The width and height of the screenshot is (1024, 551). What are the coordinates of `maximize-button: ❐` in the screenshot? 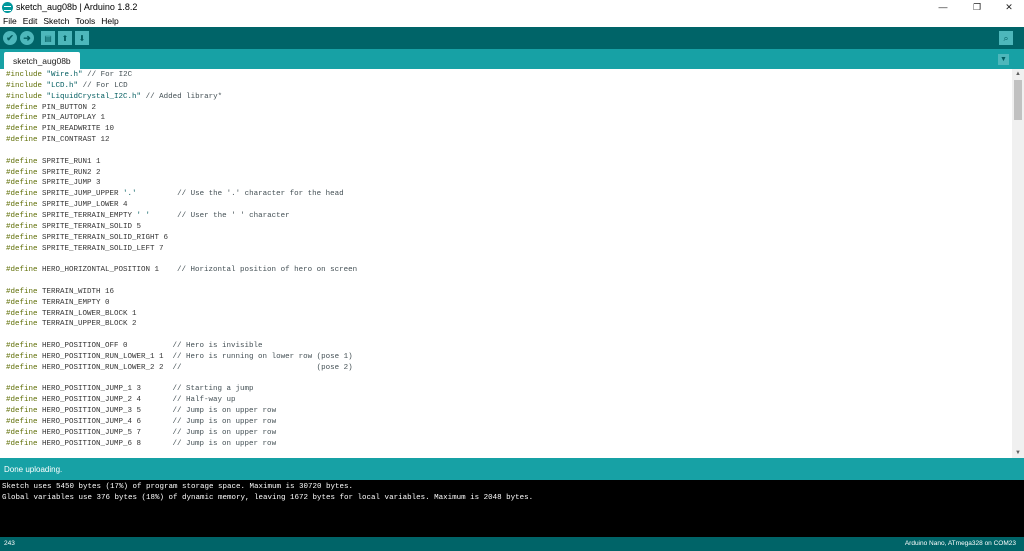 It's located at (977, 7).